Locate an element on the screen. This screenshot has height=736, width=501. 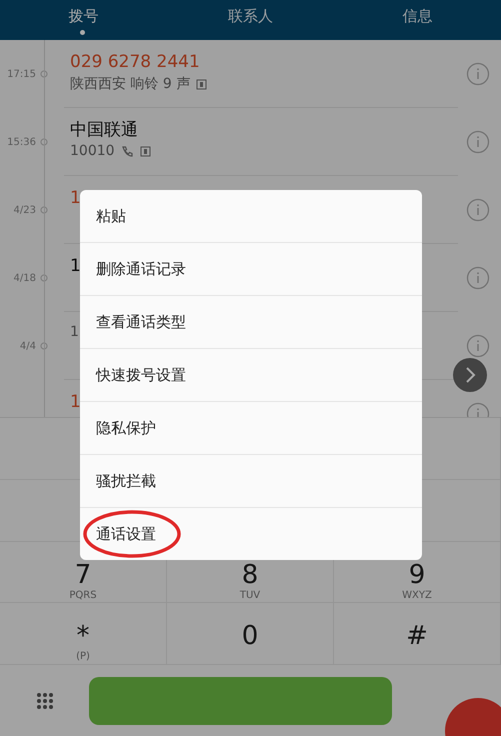
call-time: 17:15 is located at coordinates (21, 74).